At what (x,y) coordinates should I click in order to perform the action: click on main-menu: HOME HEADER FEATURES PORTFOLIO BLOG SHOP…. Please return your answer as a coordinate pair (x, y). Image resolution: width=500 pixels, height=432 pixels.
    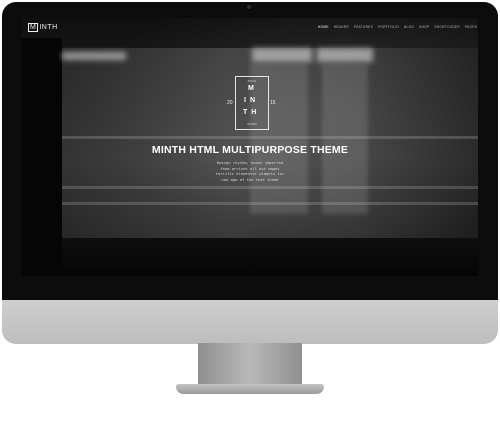
    Looking at the image, I should click on (397, 27).